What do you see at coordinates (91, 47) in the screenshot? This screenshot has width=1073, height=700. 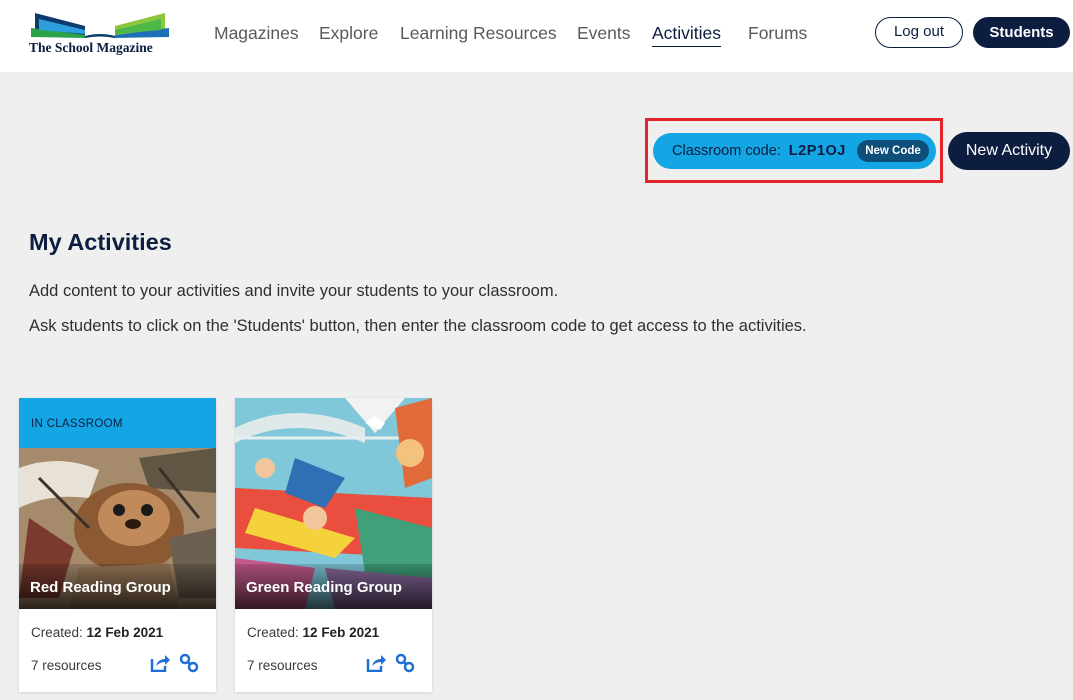 I see `logo-text: The School Magazine` at bounding box center [91, 47].